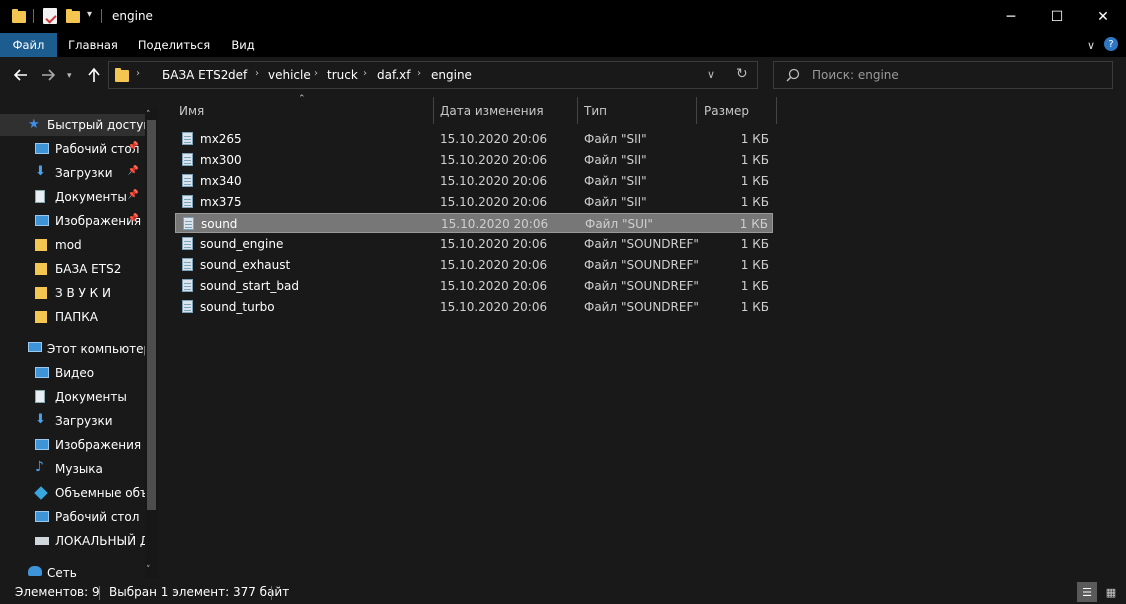 This screenshot has width=1126, height=604. I want to click on file-type: Файл "SOUNDREF", so click(641, 265).